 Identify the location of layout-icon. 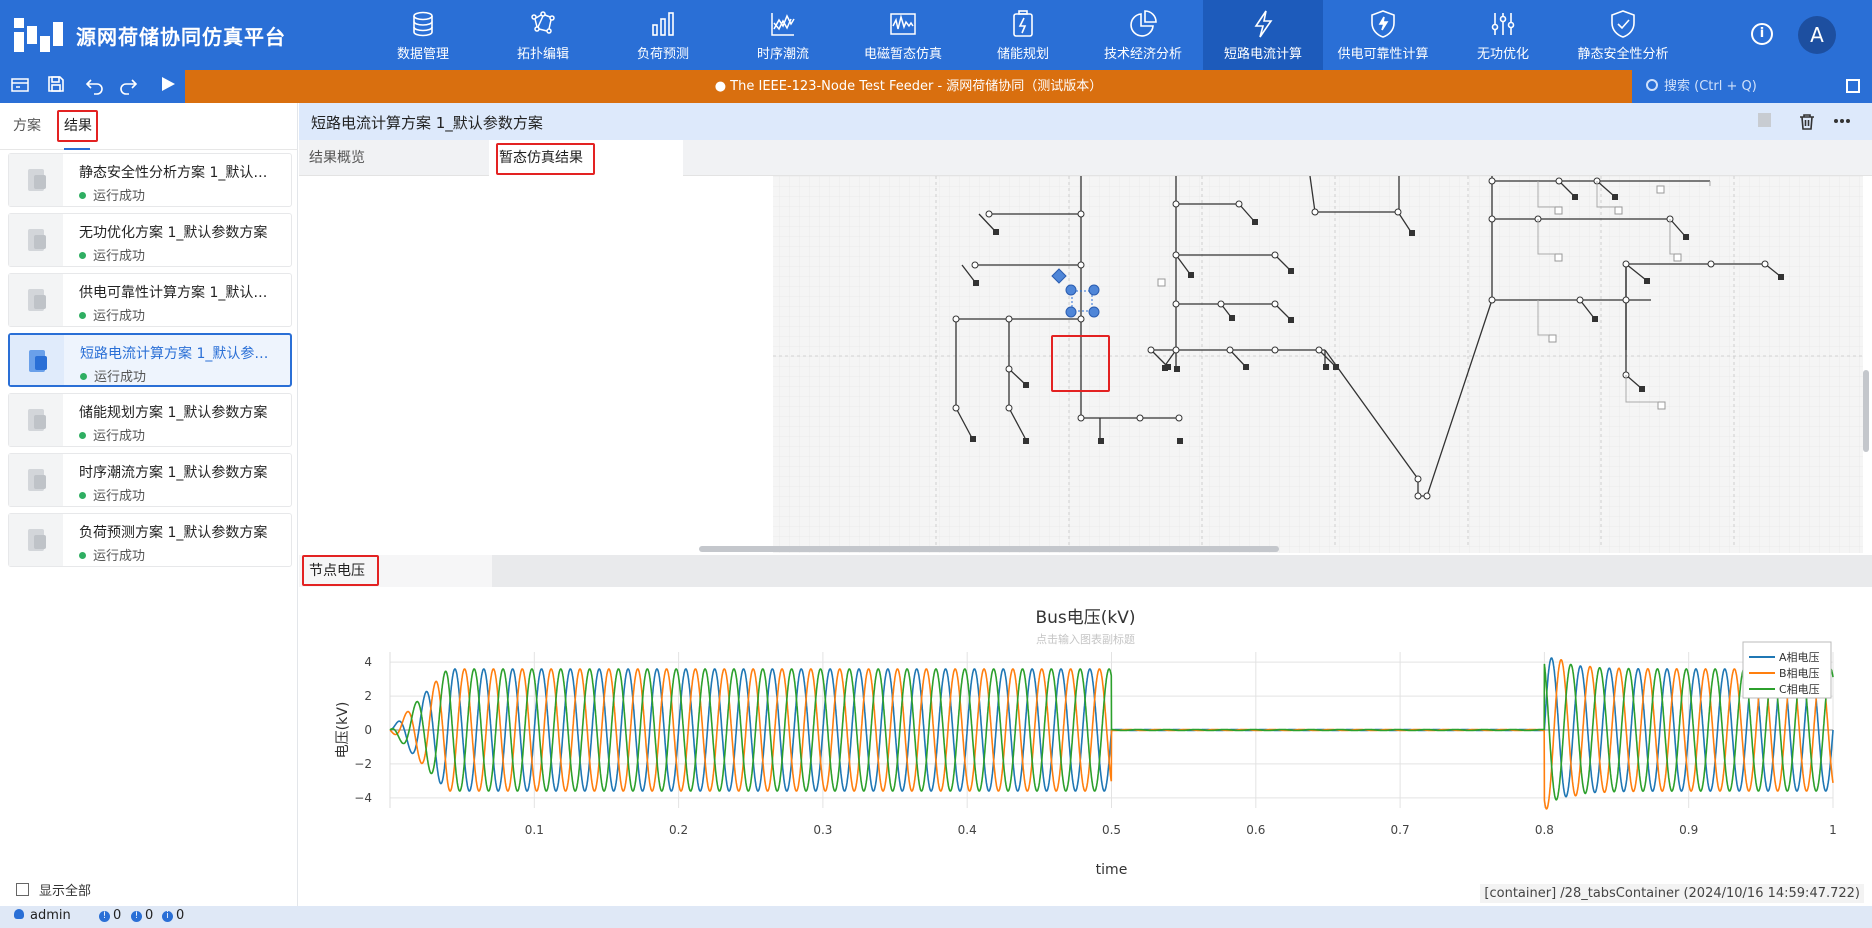
(20, 87).